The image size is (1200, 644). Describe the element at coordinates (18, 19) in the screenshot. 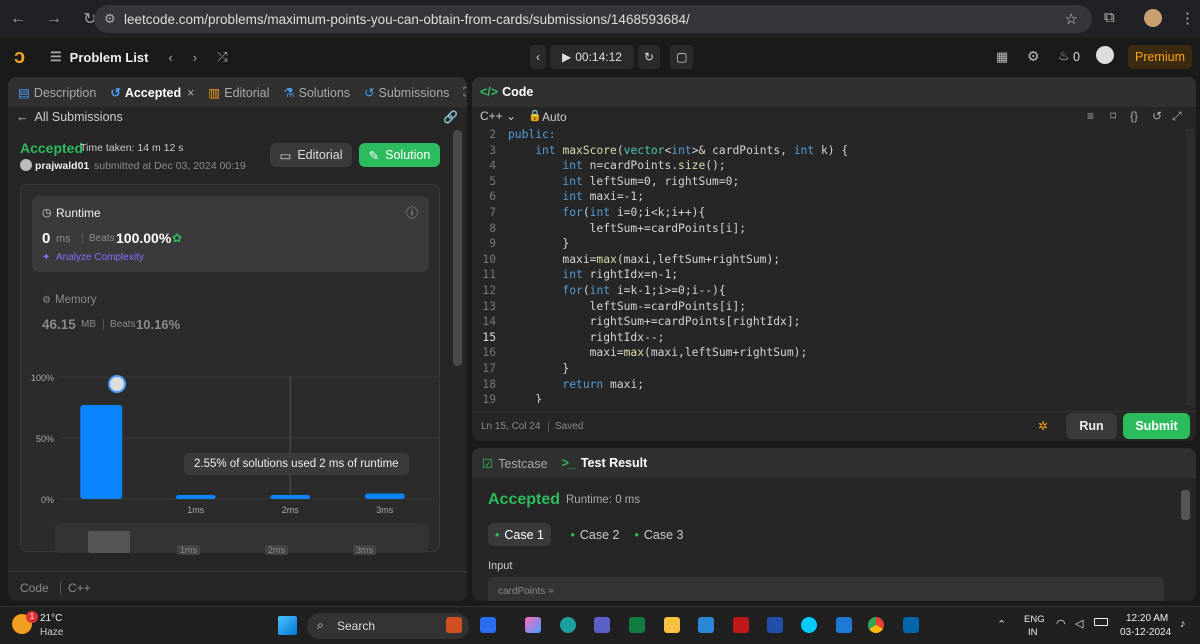

I see `back-icon: ←` at that location.